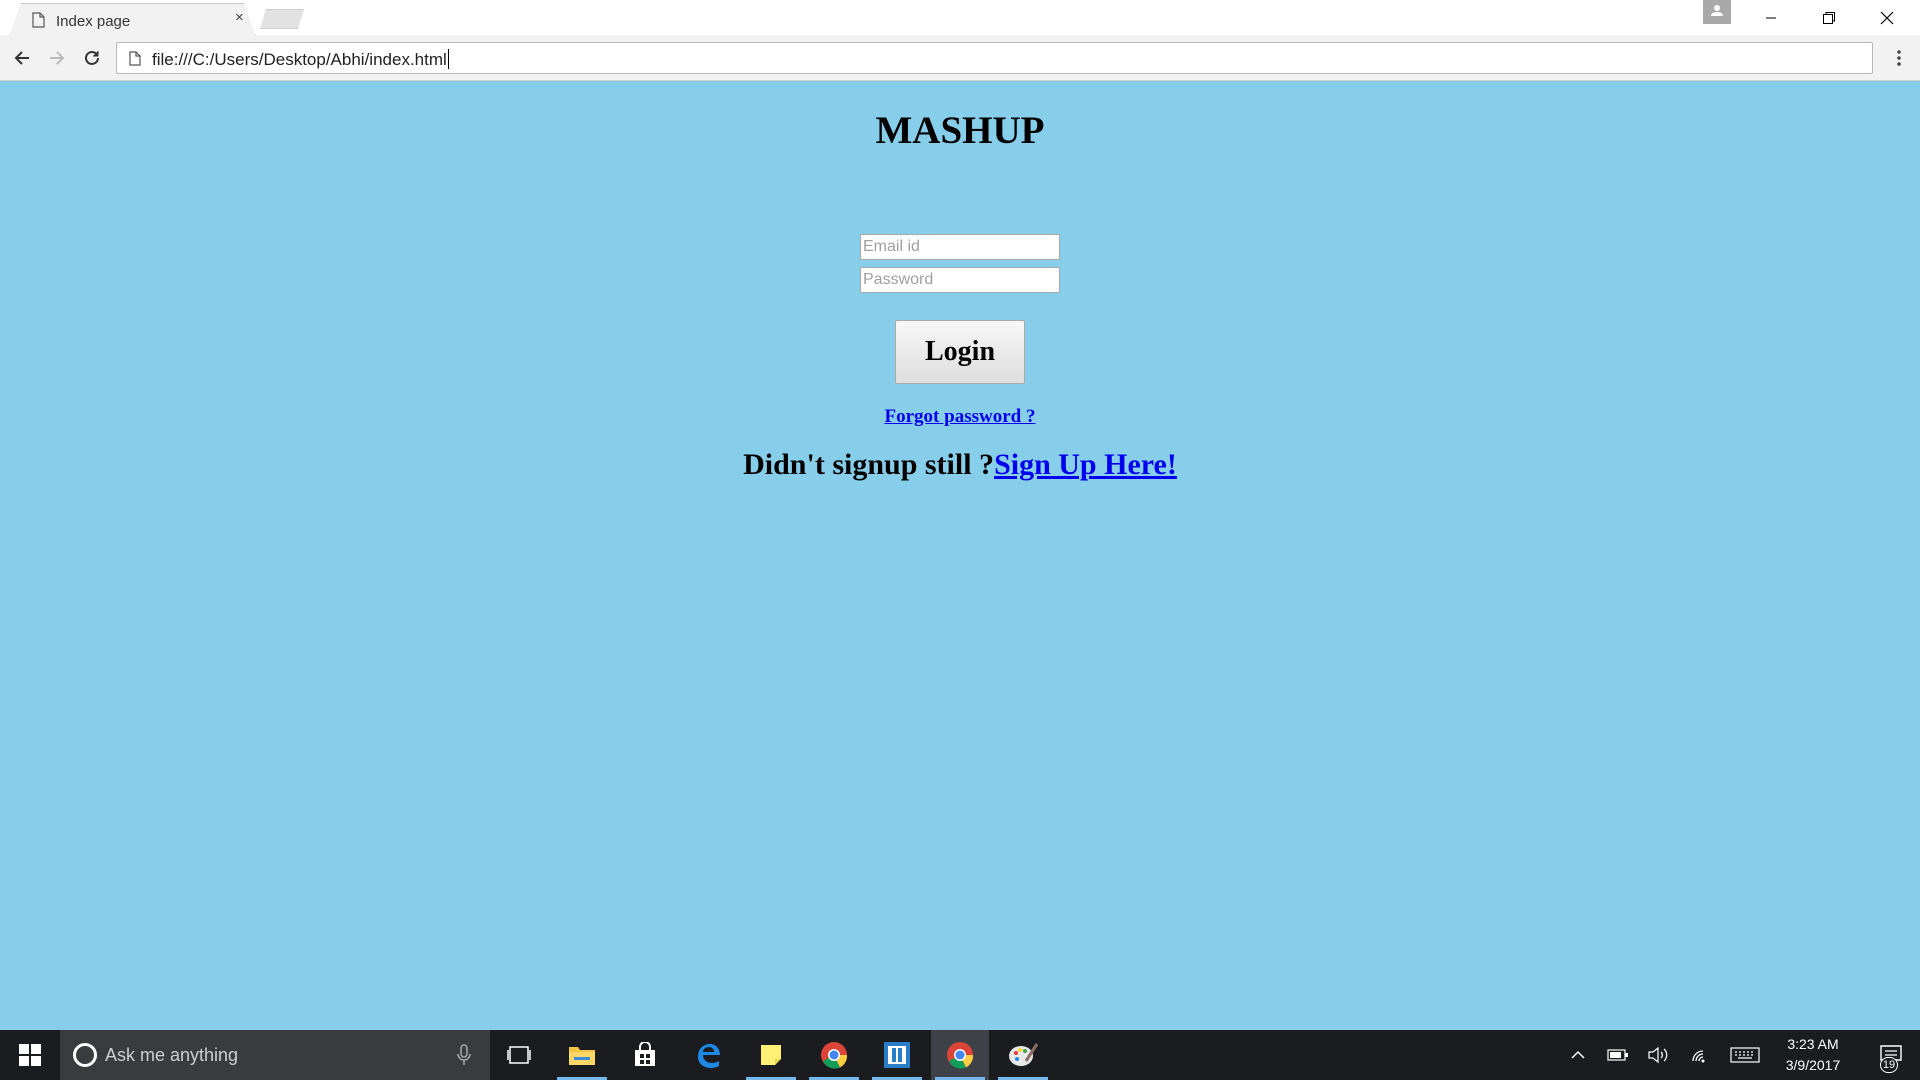 The image size is (1920, 1080). I want to click on forgot-password-link: Forgot password ?, so click(960, 416).